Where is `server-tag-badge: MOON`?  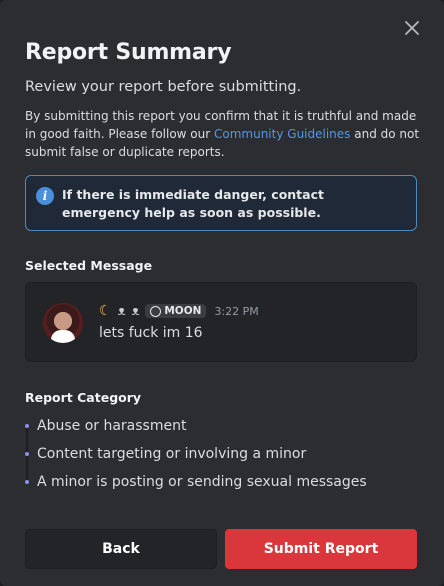
server-tag-badge: MOON is located at coordinates (176, 311).